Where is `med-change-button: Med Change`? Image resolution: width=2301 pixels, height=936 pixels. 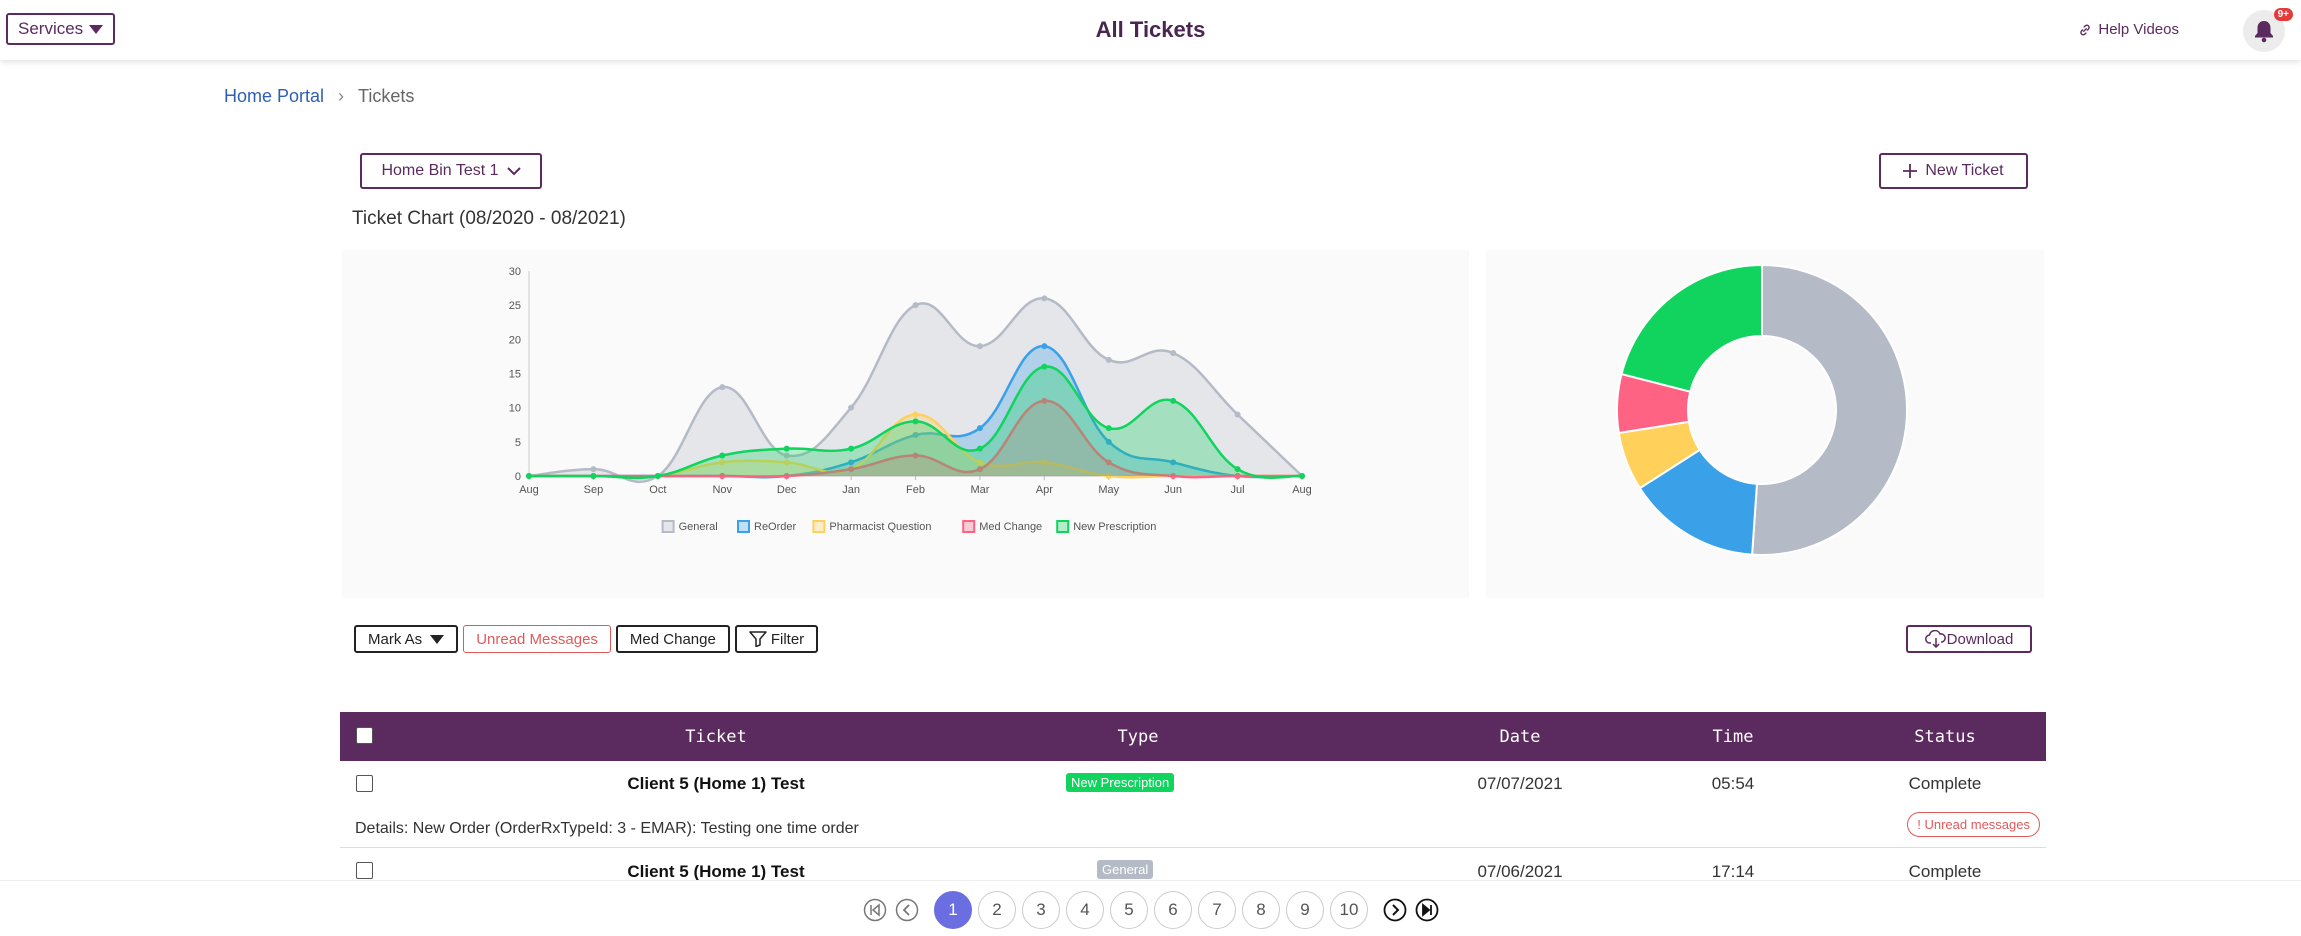 med-change-button: Med Change is located at coordinates (672, 639).